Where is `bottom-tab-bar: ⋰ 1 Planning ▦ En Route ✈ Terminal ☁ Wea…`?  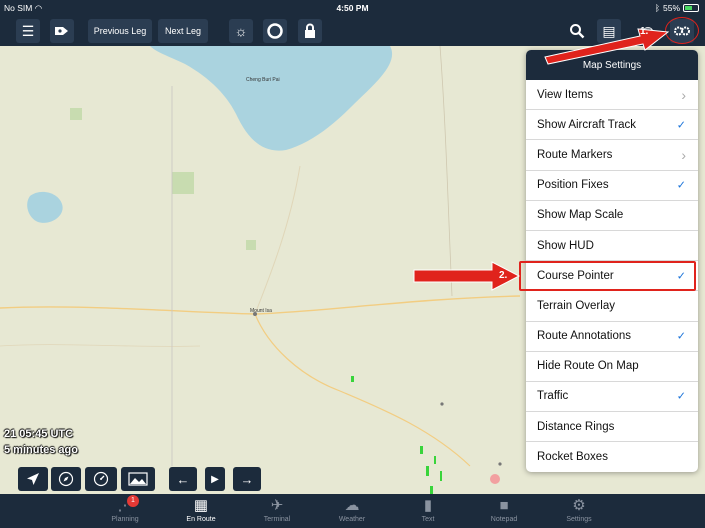 bottom-tab-bar: ⋰ 1 Planning ▦ En Route ✈ Terminal ☁ Wea… is located at coordinates (352, 511).